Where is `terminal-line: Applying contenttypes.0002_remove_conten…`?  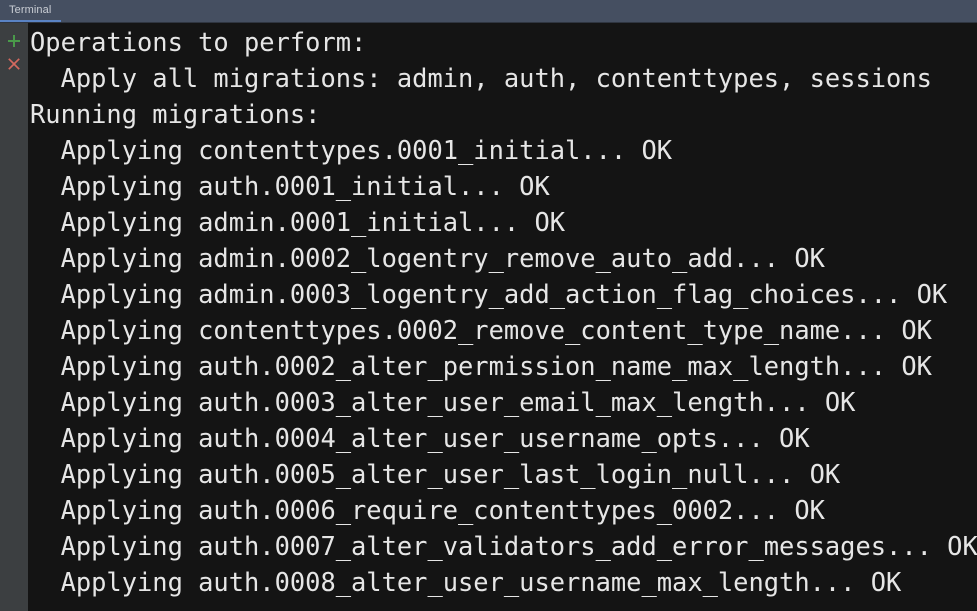
terminal-line: Applying contenttypes.0002_remove_conten… is located at coordinates (481, 330).